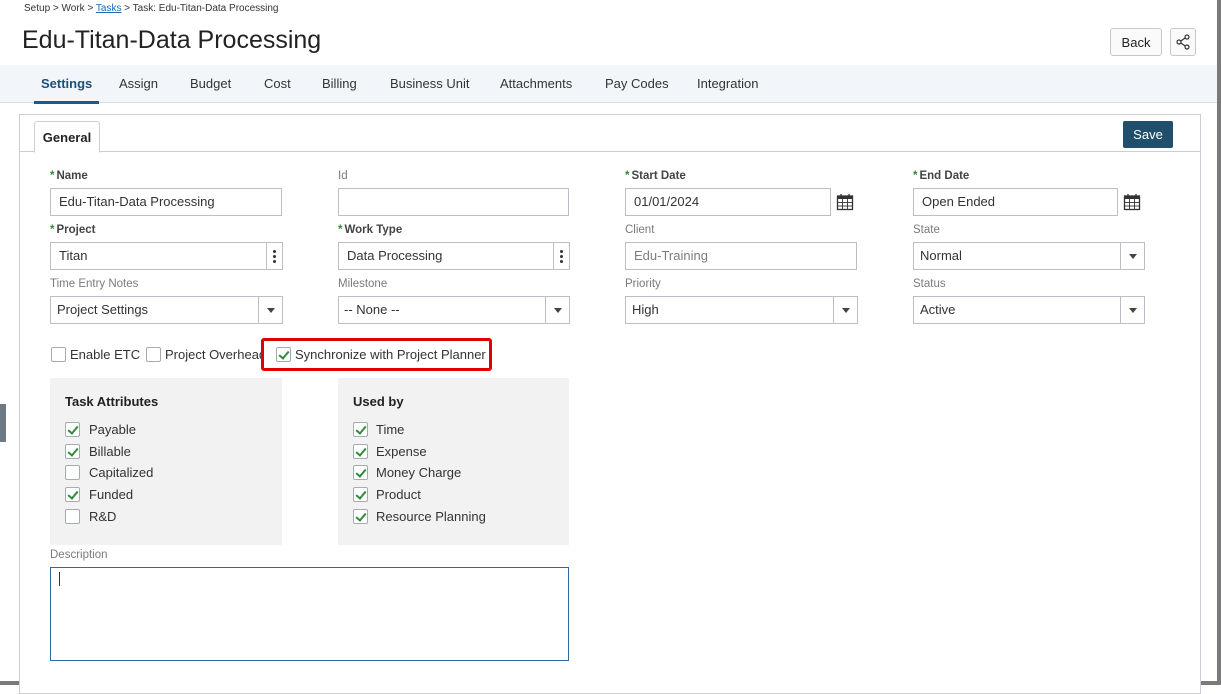 The width and height of the screenshot is (1221, 694). What do you see at coordinates (309, 614) in the screenshot?
I see `description-textarea` at bounding box center [309, 614].